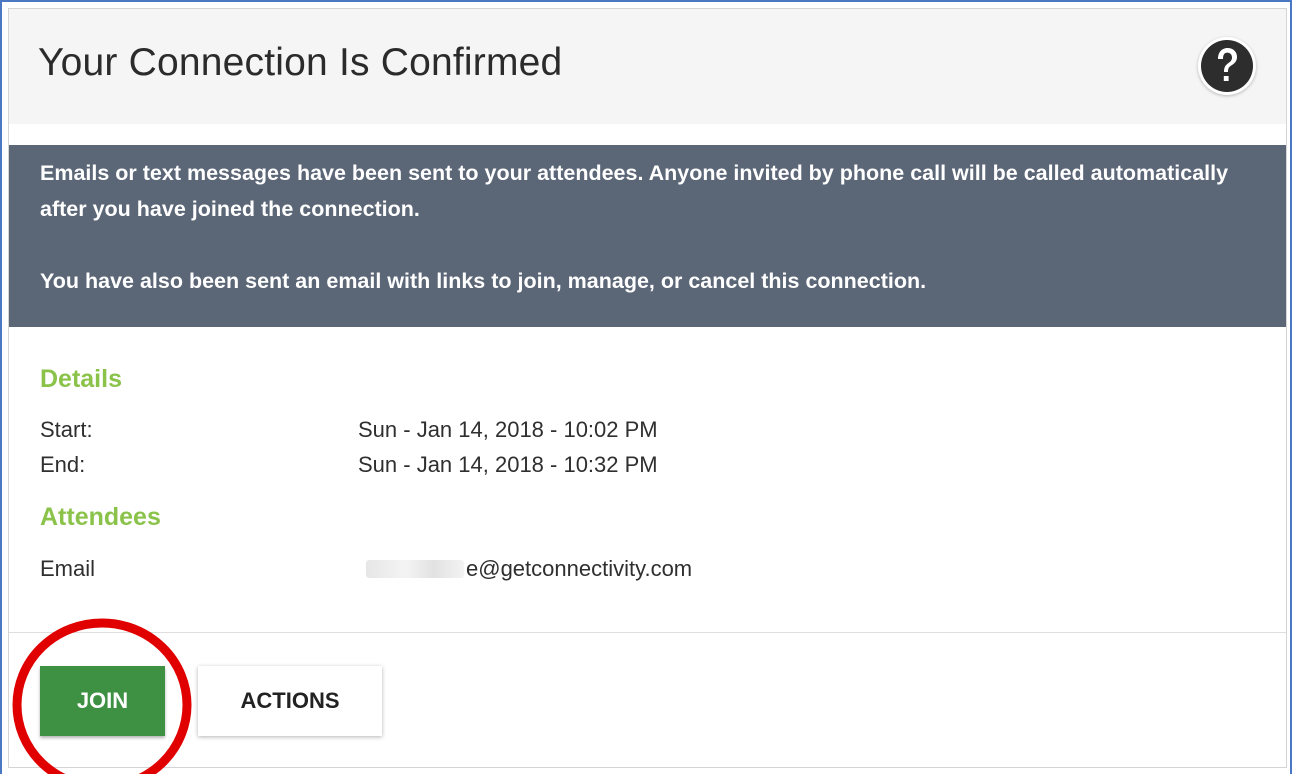  What do you see at coordinates (579, 568) in the screenshot?
I see `attendee-email-text: e@getconnectivity.com` at bounding box center [579, 568].